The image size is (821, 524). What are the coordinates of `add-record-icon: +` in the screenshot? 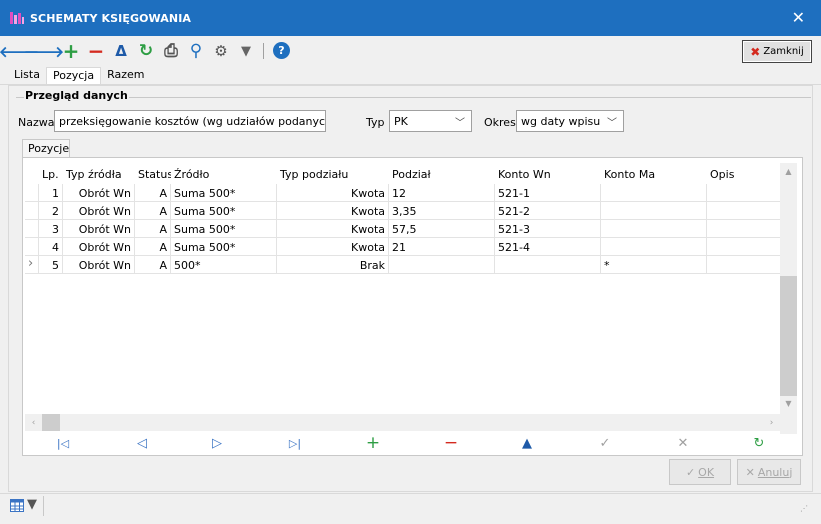 It's located at (373, 443).